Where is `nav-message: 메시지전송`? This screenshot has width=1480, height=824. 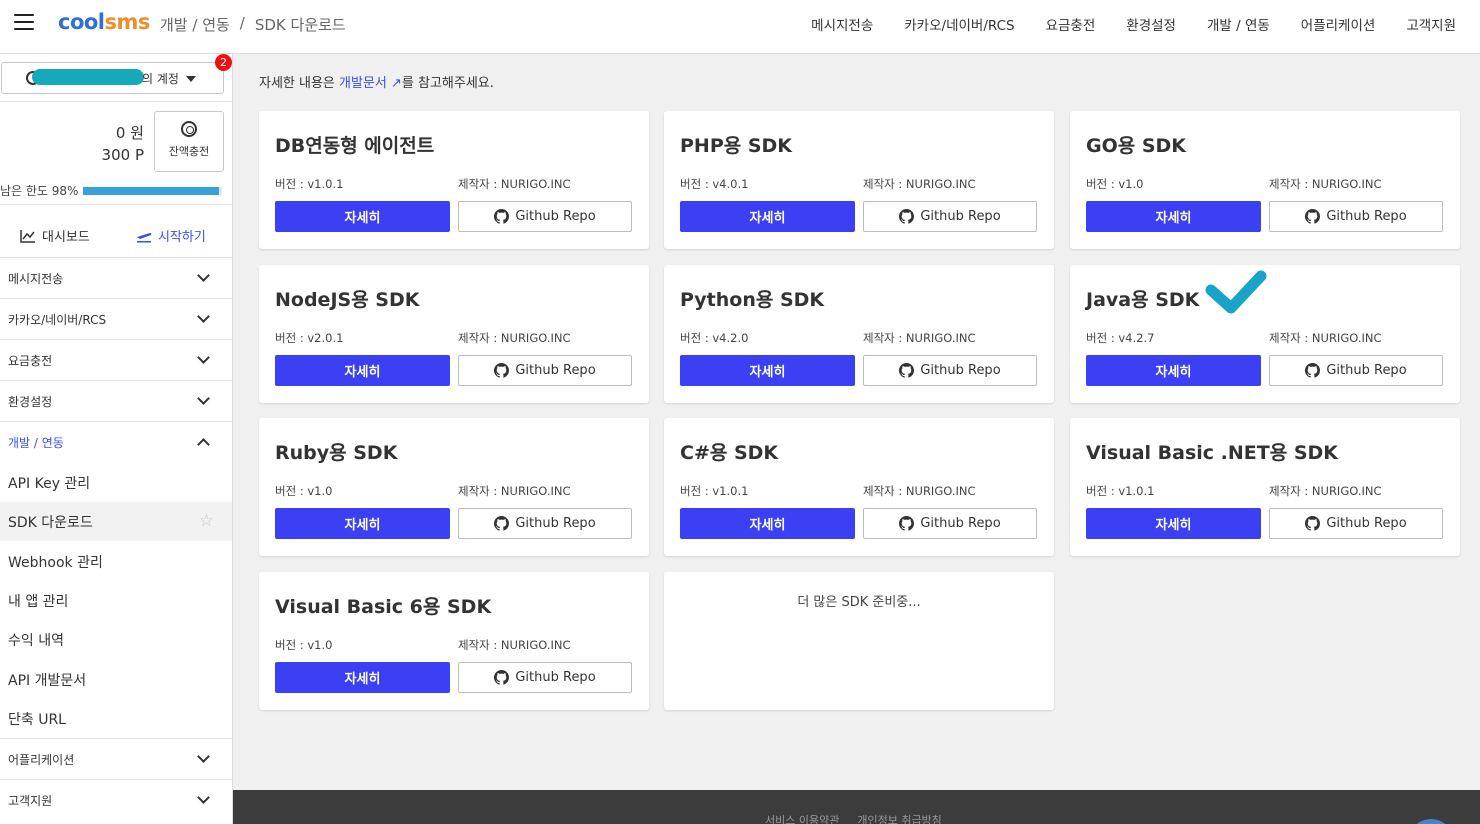 nav-message: 메시지전송 is located at coordinates (842, 24).